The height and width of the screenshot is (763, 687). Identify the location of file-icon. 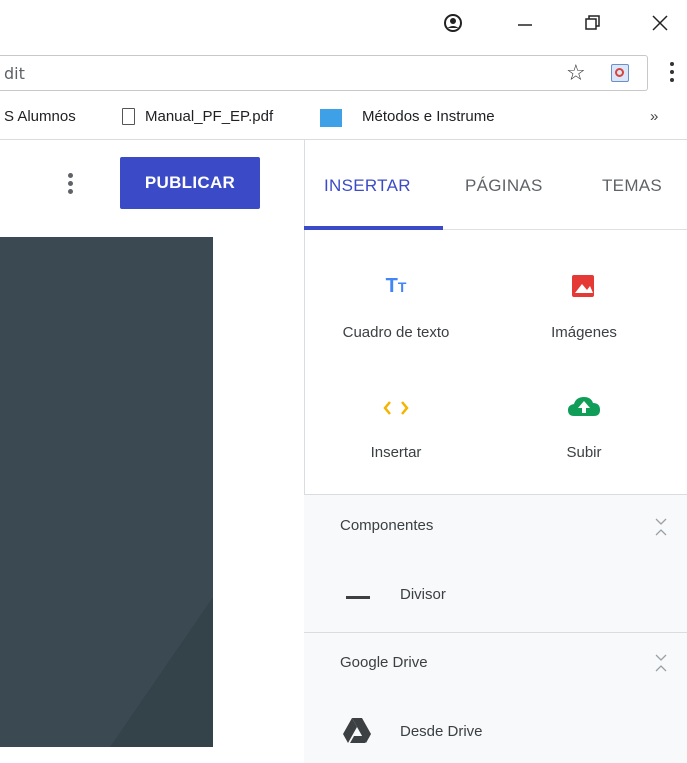
(128, 116).